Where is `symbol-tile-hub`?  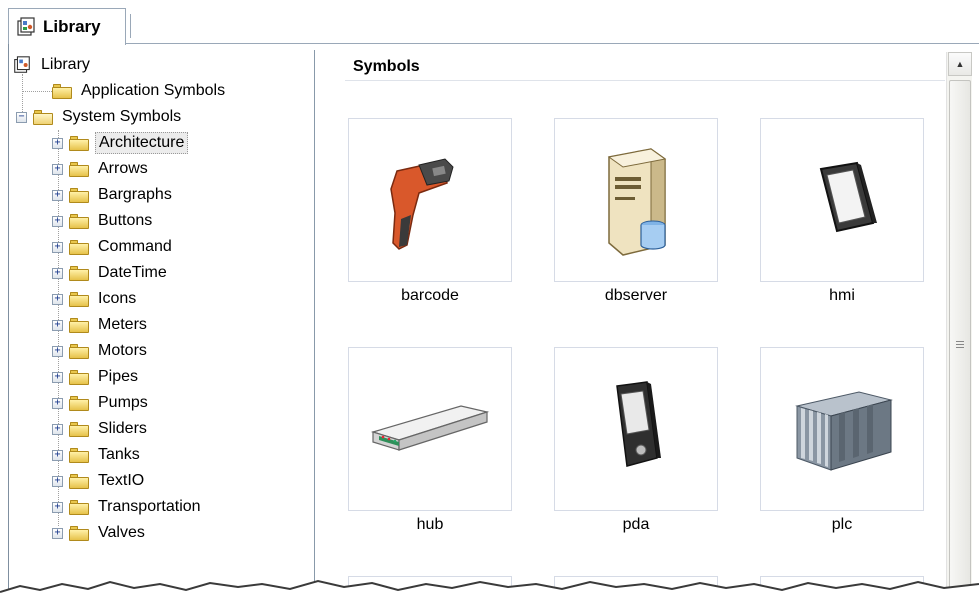 symbol-tile-hub is located at coordinates (430, 429).